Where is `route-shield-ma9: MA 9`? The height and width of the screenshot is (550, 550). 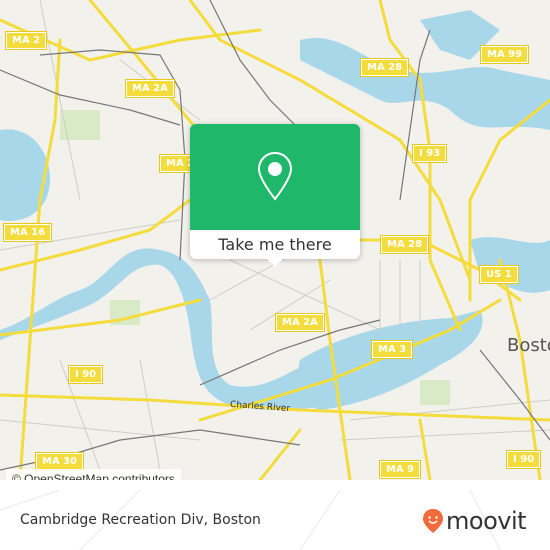 route-shield-ma9: MA 9 is located at coordinates (400, 469).